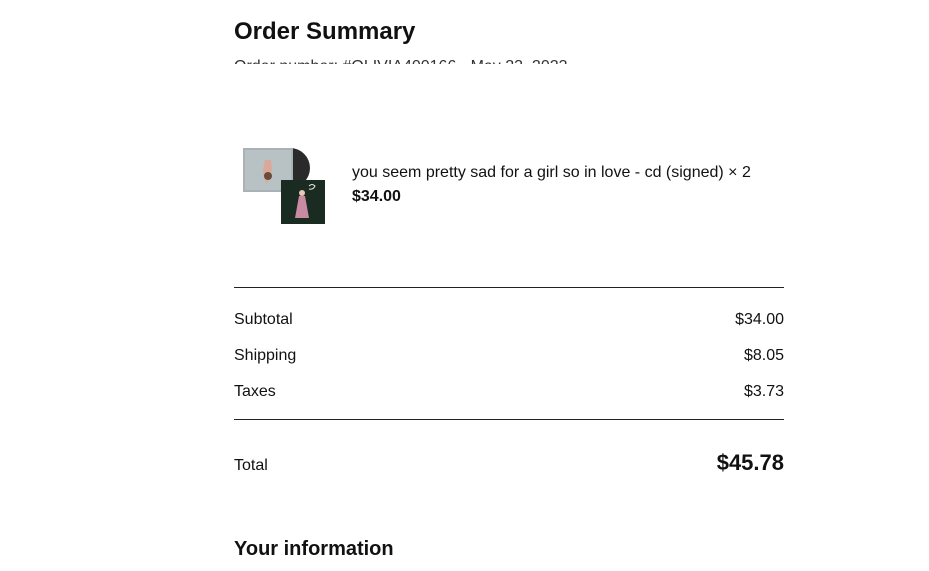  Describe the element at coordinates (263, 319) in the screenshot. I see `subtotal-label: Subtotal` at that location.